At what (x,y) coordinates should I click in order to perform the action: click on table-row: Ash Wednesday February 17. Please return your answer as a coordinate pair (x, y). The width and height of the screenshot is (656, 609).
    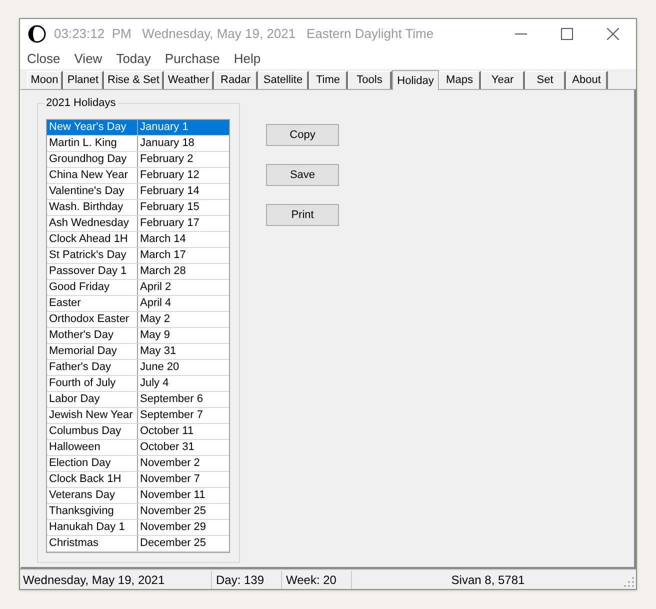
    Looking at the image, I should click on (138, 224).